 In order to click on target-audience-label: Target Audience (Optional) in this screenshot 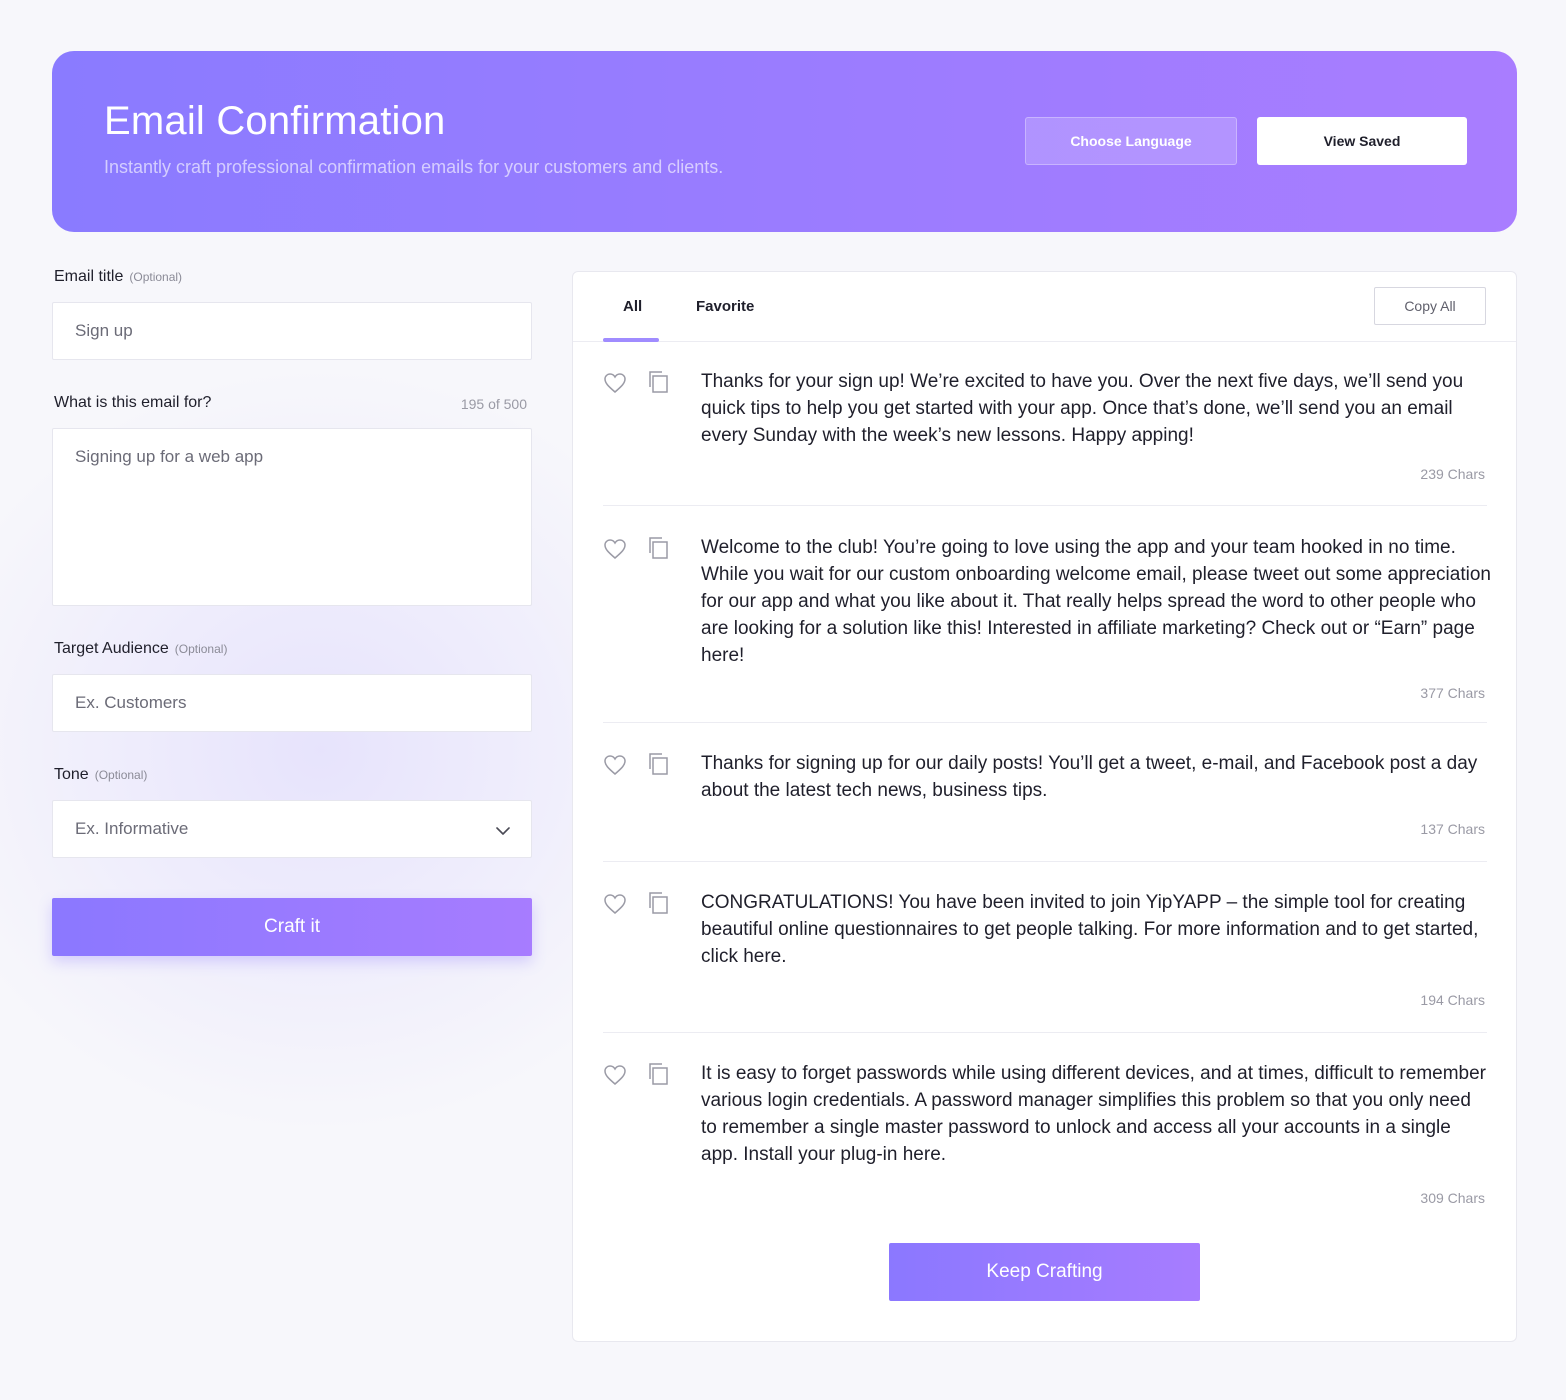, I will do `click(140, 649)`.